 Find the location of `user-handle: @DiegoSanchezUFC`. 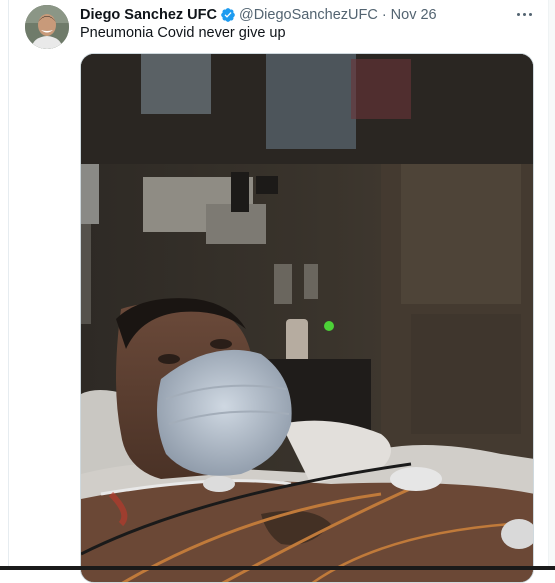

user-handle: @DiegoSanchezUFC is located at coordinates (308, 15).